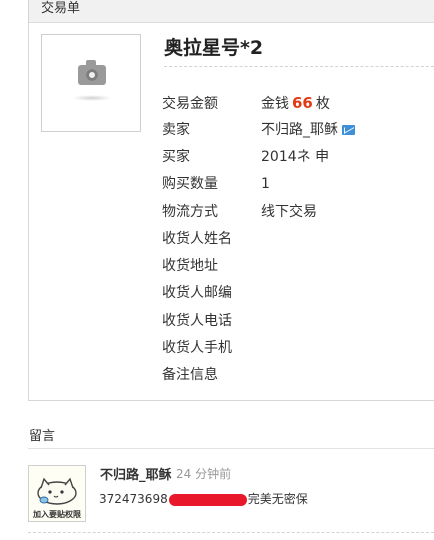 This screenshot has width=434, height=540. I want to click on amount-number: 66, so click(302, 103).